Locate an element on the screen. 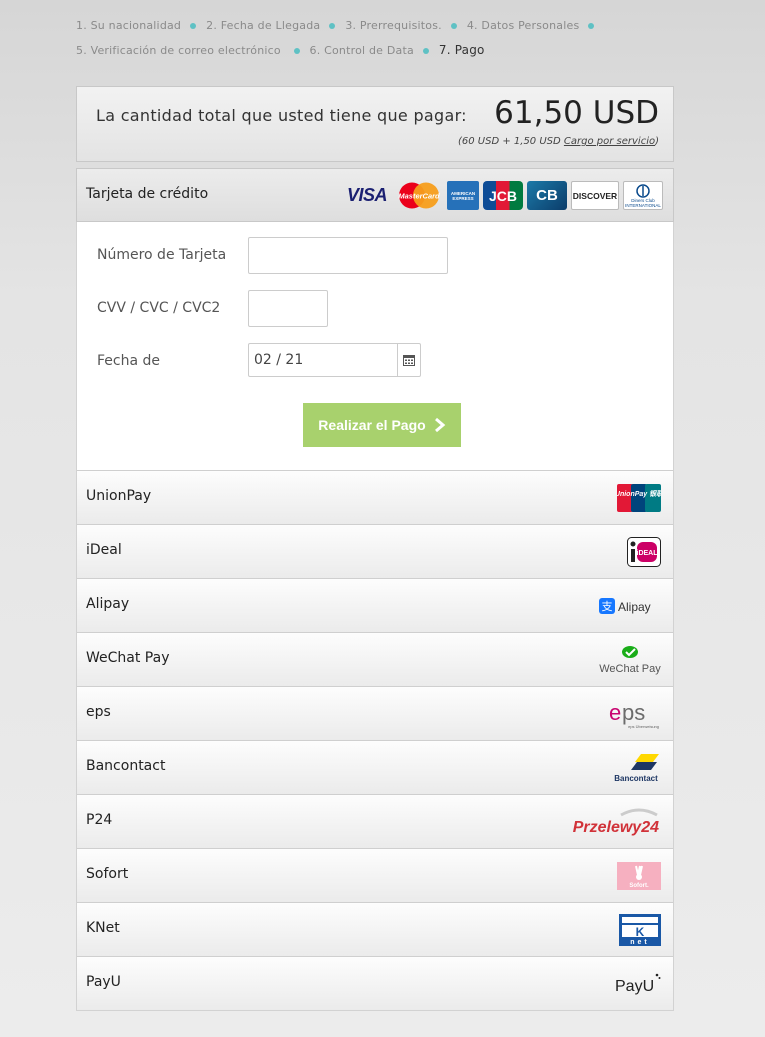  step-personal-data: 4. Datos Personales is located at coordinates (523, 25).